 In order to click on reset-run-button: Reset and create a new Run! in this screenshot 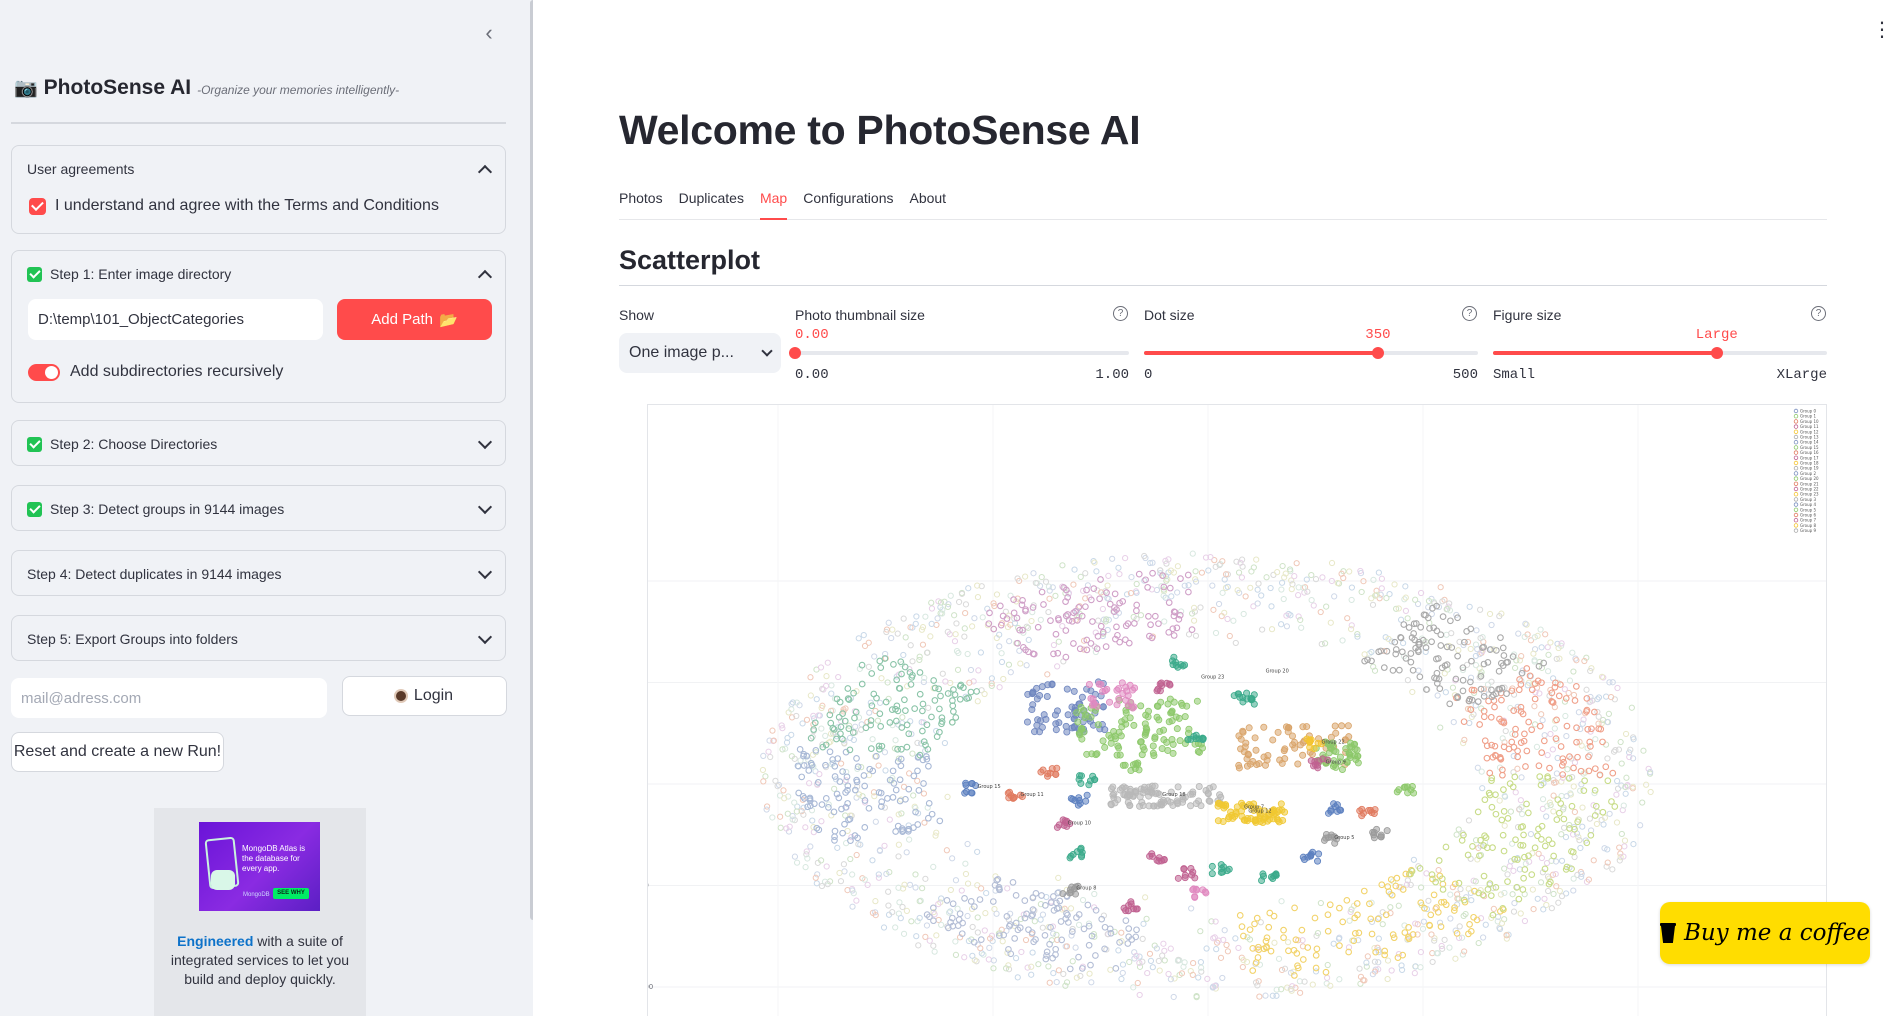, I will do `click(117, 752)`.